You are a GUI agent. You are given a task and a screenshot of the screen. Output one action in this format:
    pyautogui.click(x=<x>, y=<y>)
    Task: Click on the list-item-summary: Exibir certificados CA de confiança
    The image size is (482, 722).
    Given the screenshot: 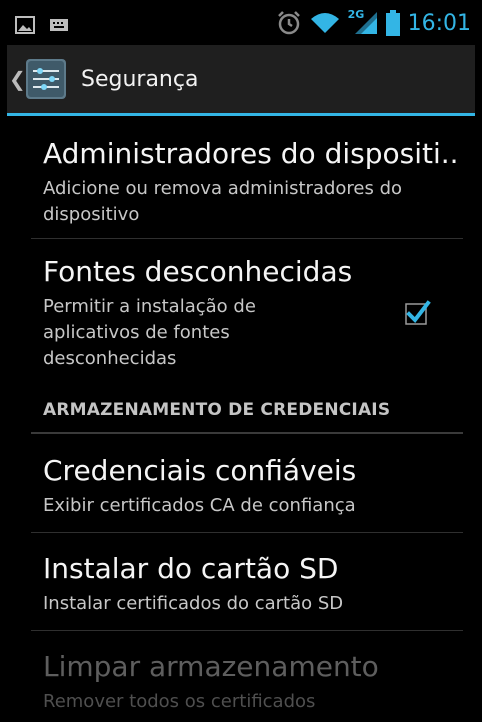 What is the action you would take?
    pyautogui.click(x=199, y=505)
    